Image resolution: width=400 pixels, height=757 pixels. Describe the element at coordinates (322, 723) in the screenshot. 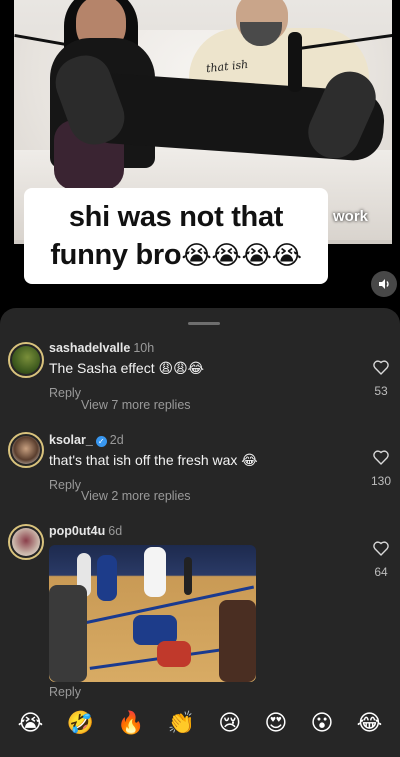

I see `emoji-surprised: 😮` at that location.